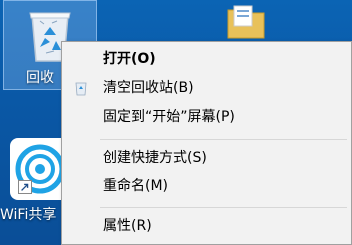 The width and height of the screenshot is (352, 245). I want to click on menu-item-pin-to-start: 固定到“开始”屏幕(P), so click(206, 117).